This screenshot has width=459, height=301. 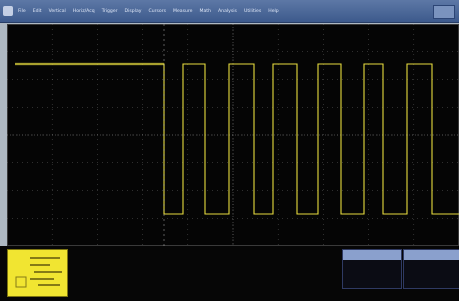 I want to click on menu-help: Help, so click(x=273, y=11).